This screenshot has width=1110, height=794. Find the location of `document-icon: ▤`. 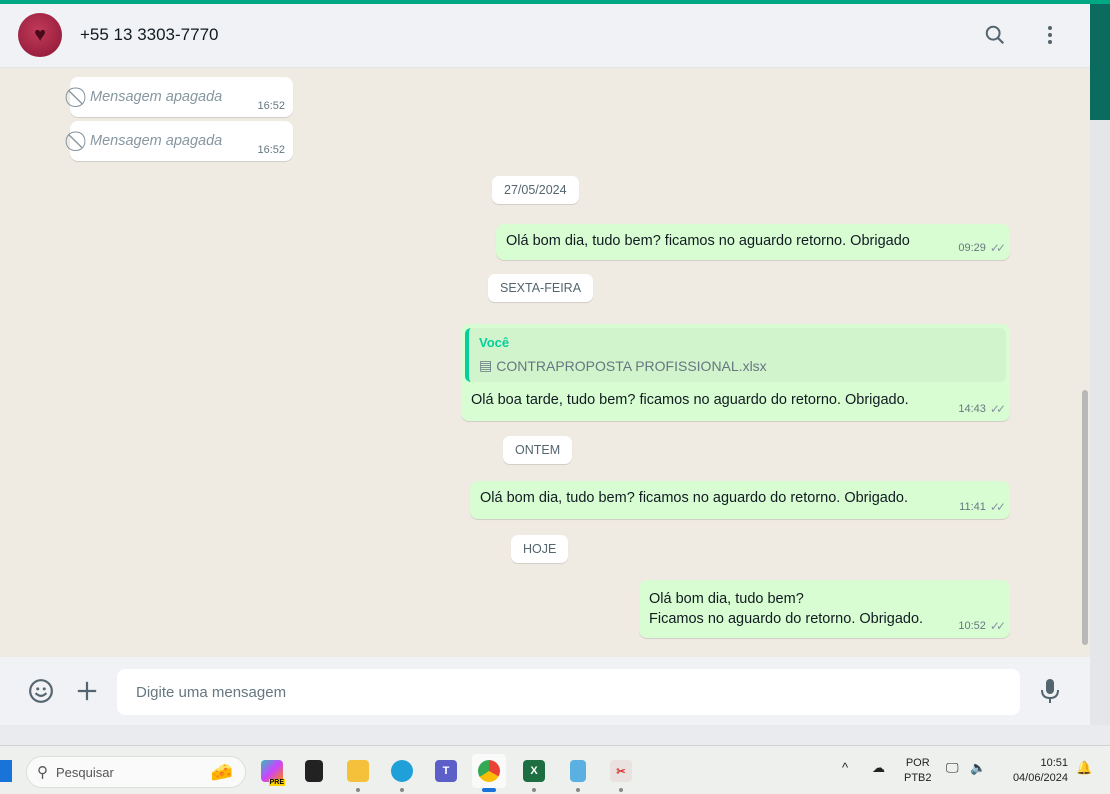

document-icon: ▤ is located at coordinates (486, 365).